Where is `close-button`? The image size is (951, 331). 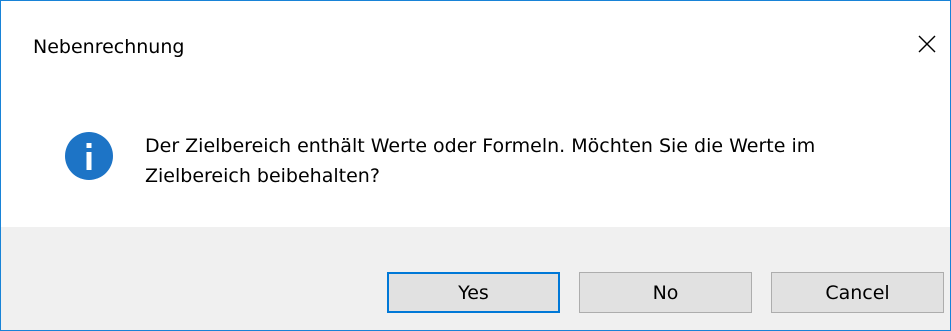 close-button is located at coordinates (927, 44).